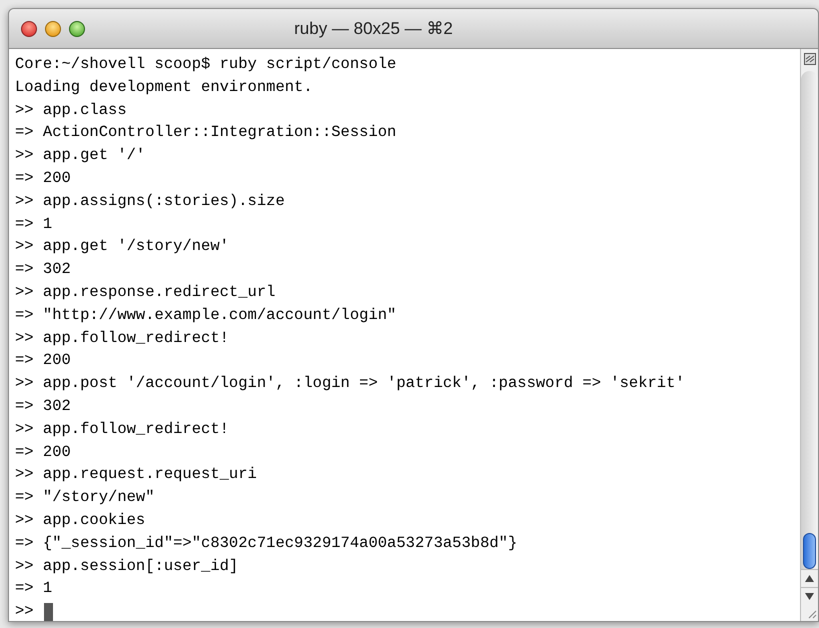 This screenshot has height=628, width=819. Describe the element at coordinates (85, 497) in the screenshot. I see `terminal-line: => "/story/new"` at that location.